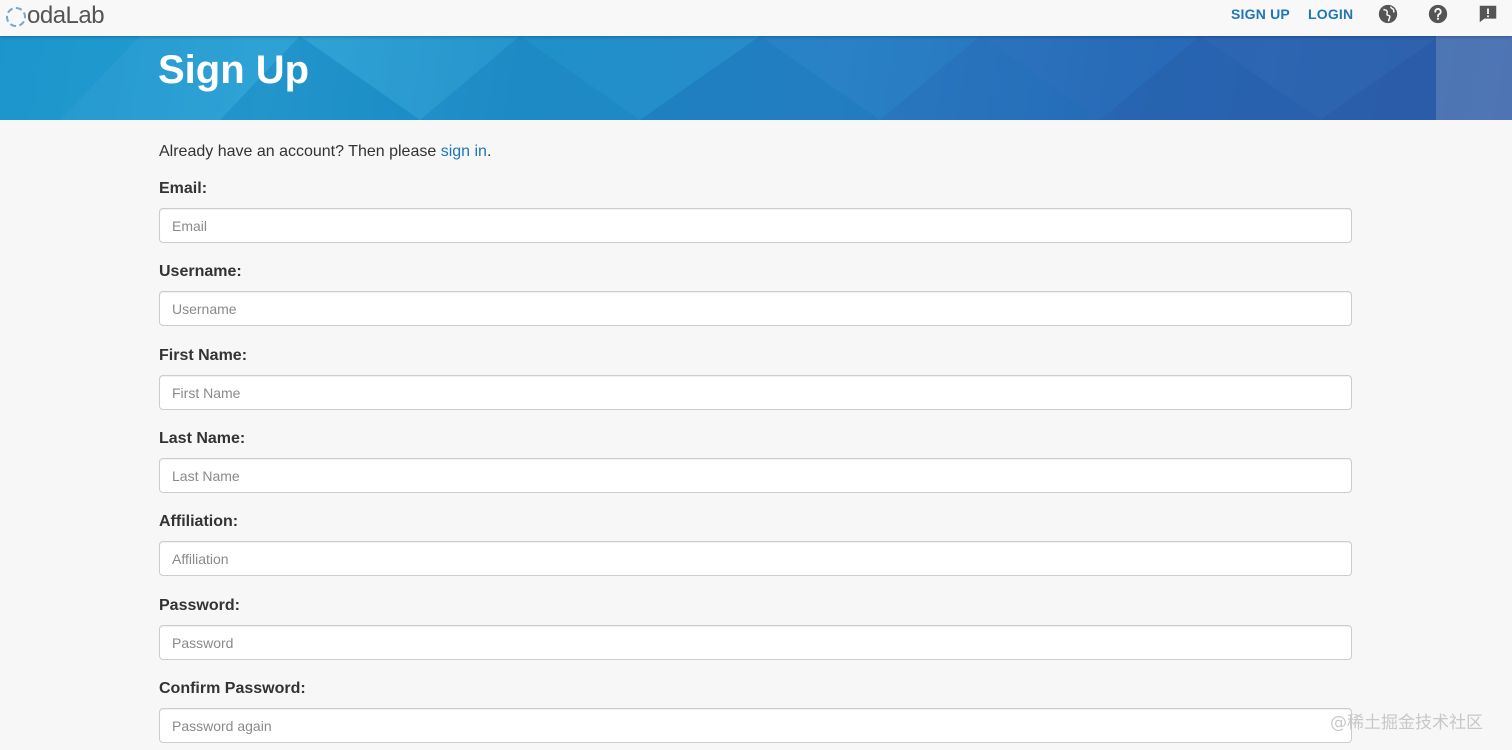  What do you see at coordinates (66, 15) in the screenshot?
I see `logo-text: odaLab` at bounding box center [66, 15].